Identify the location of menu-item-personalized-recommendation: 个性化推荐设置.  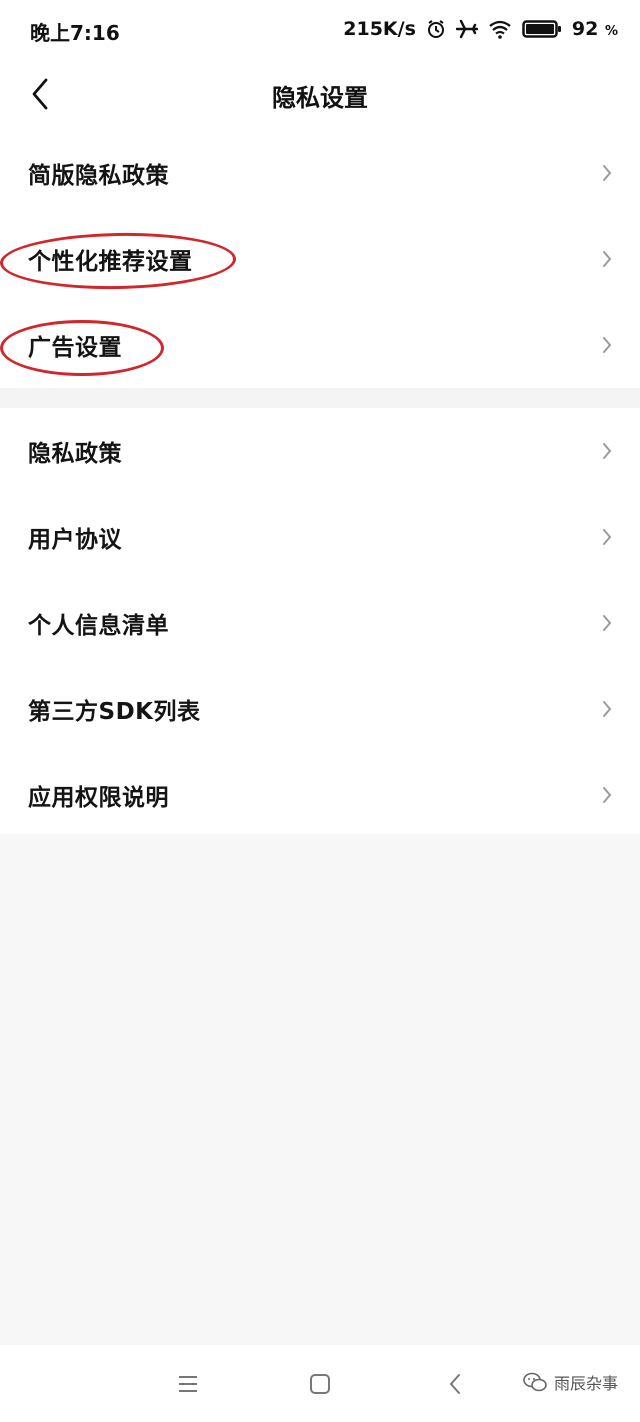
(320, 259).